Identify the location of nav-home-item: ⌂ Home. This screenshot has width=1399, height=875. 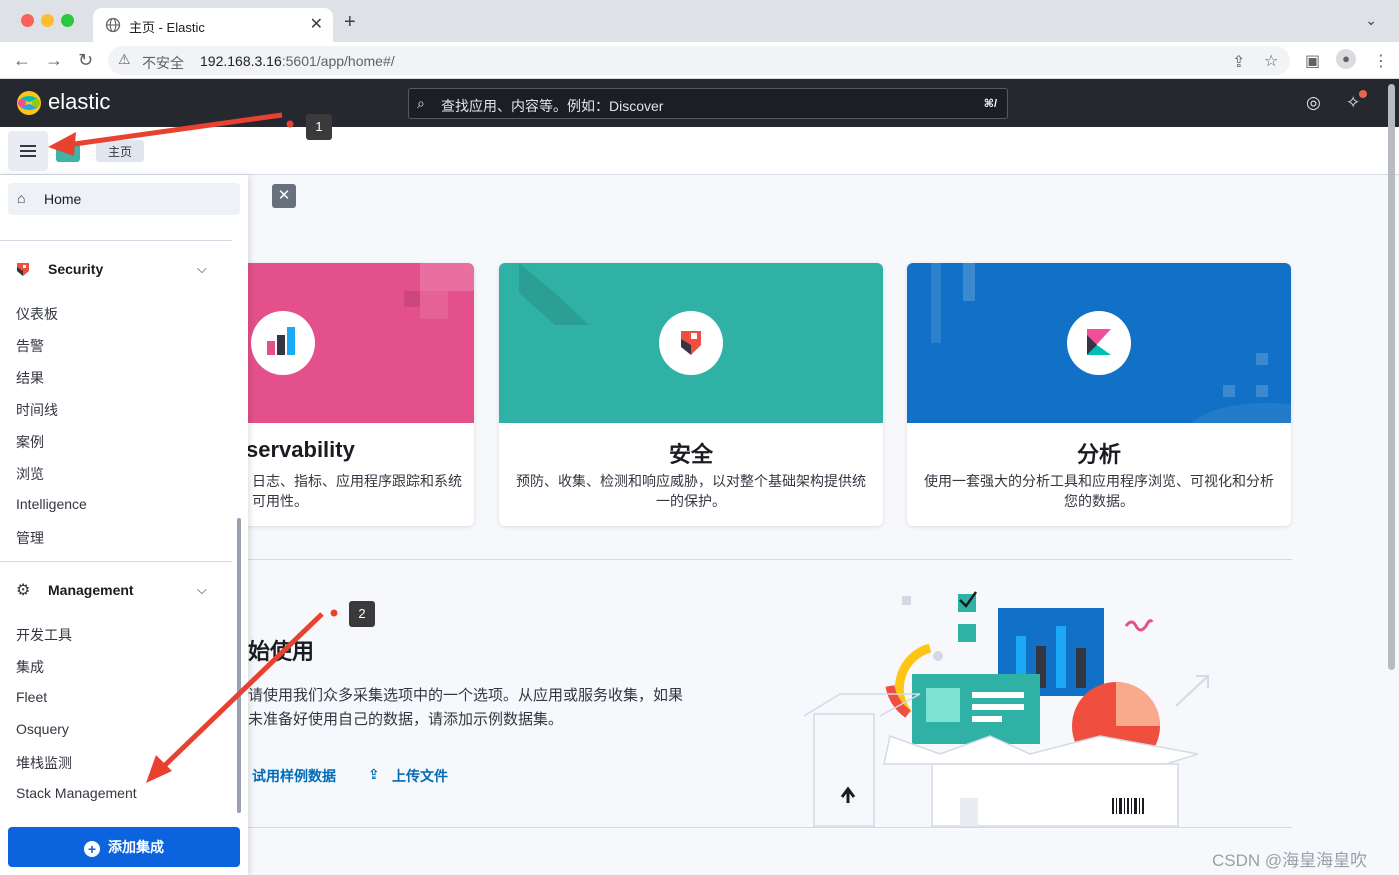
(124, 199).